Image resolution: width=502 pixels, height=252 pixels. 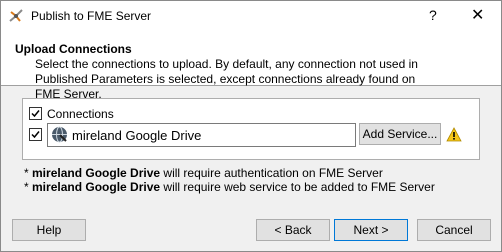 What do you see at coordinates (91, 16) in the screenshot?
I see `window-title: Publish to FME Server` at bounding box center [91, 16].